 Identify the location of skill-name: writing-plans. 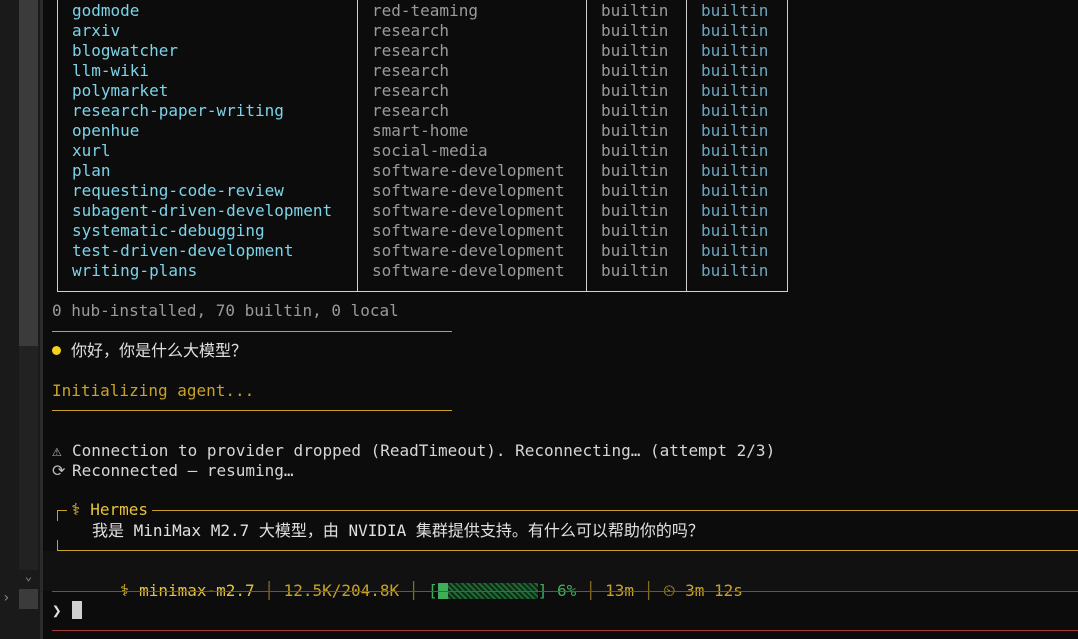
(135, 270).